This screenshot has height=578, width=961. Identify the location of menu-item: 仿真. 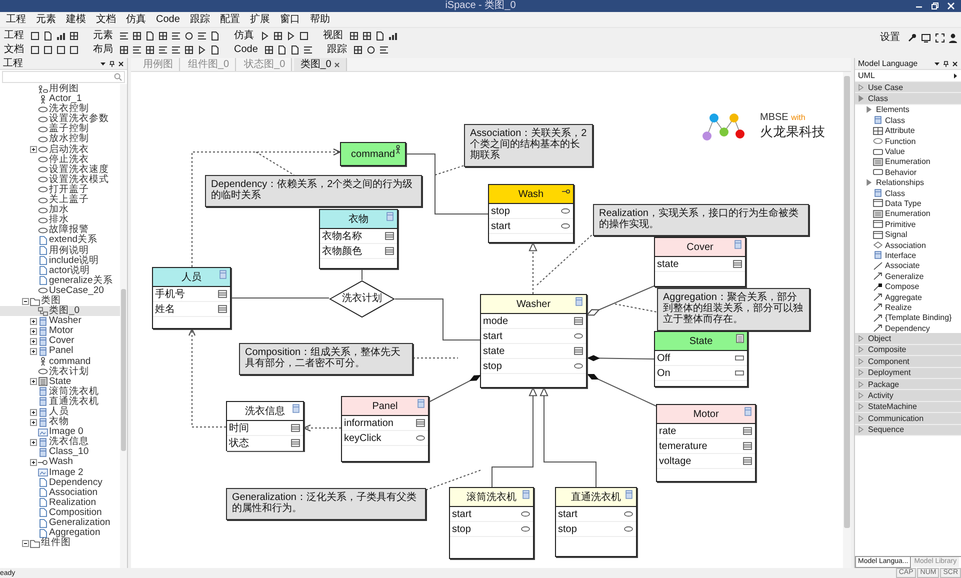
(136, 20).